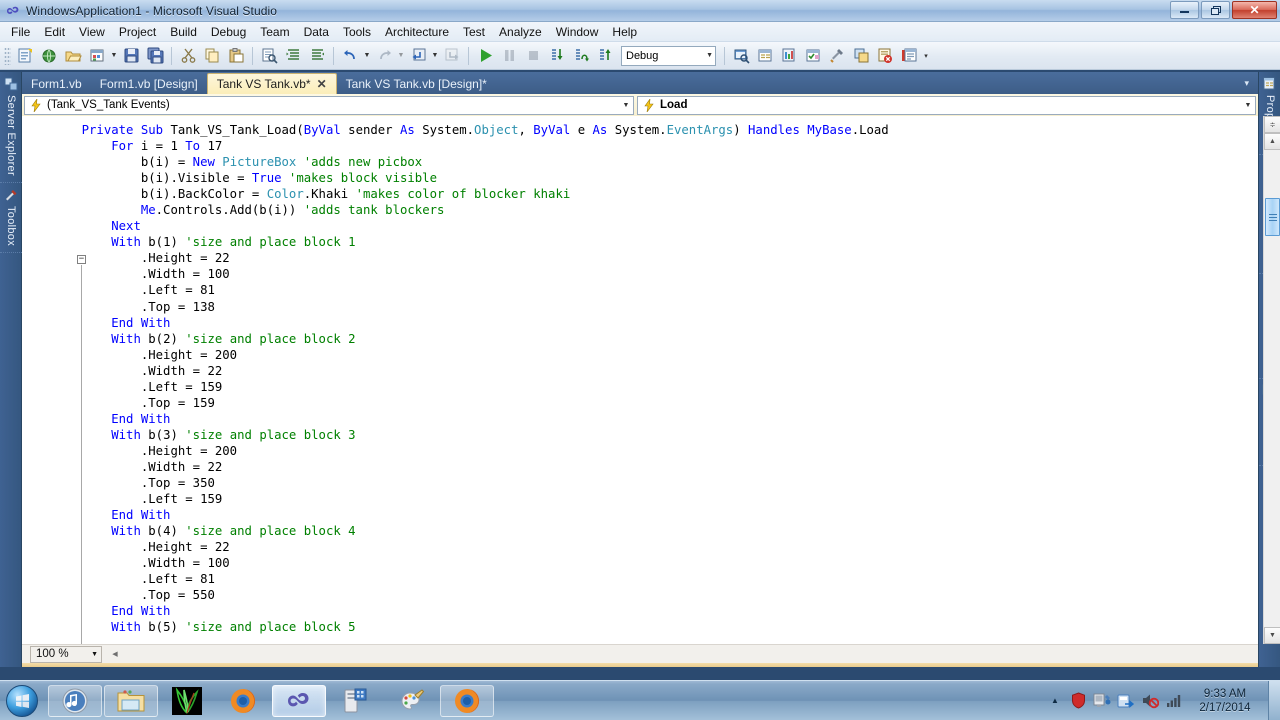 The width and height of the screenshot is (1280, 720). I want to click on navigate-backward-dropdown-arrow: ▼, so click(435, 56).